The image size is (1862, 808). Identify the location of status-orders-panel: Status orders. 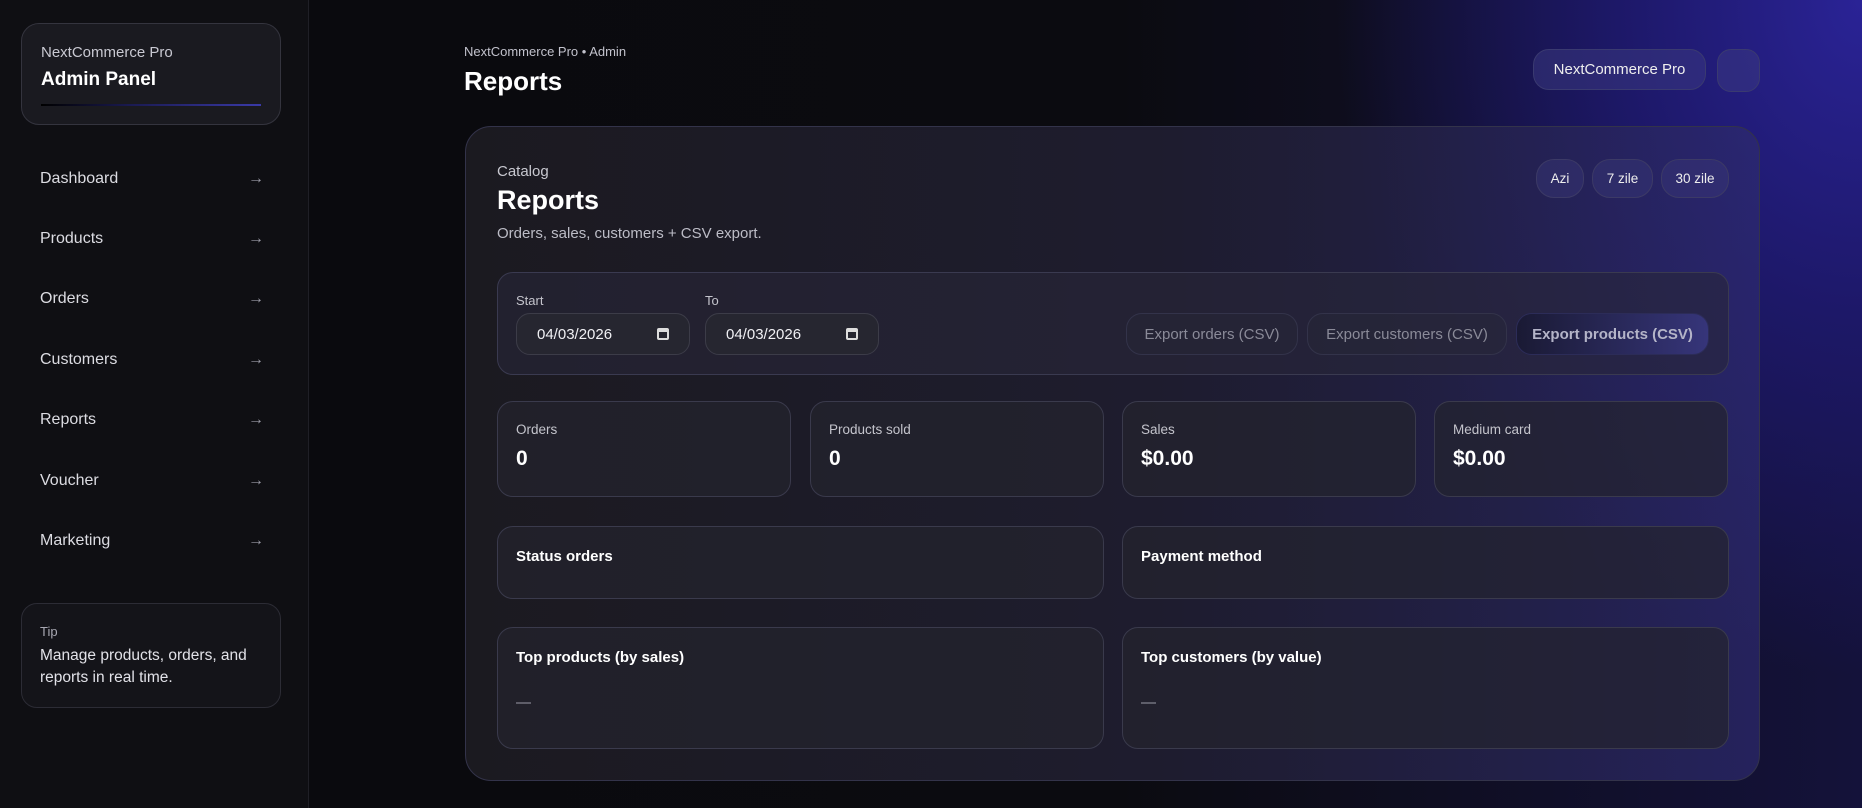
(800, 562).